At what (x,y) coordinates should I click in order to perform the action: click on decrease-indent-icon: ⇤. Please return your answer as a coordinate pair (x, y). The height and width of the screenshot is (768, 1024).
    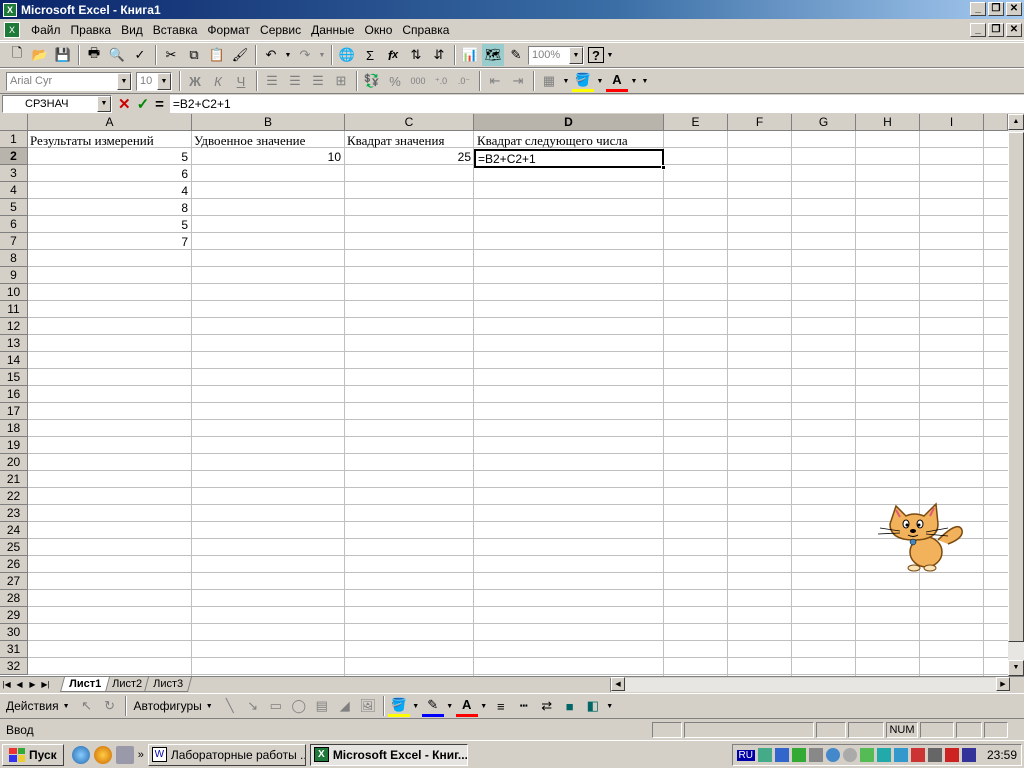
    Looking at the image, I should click on (495, 81).